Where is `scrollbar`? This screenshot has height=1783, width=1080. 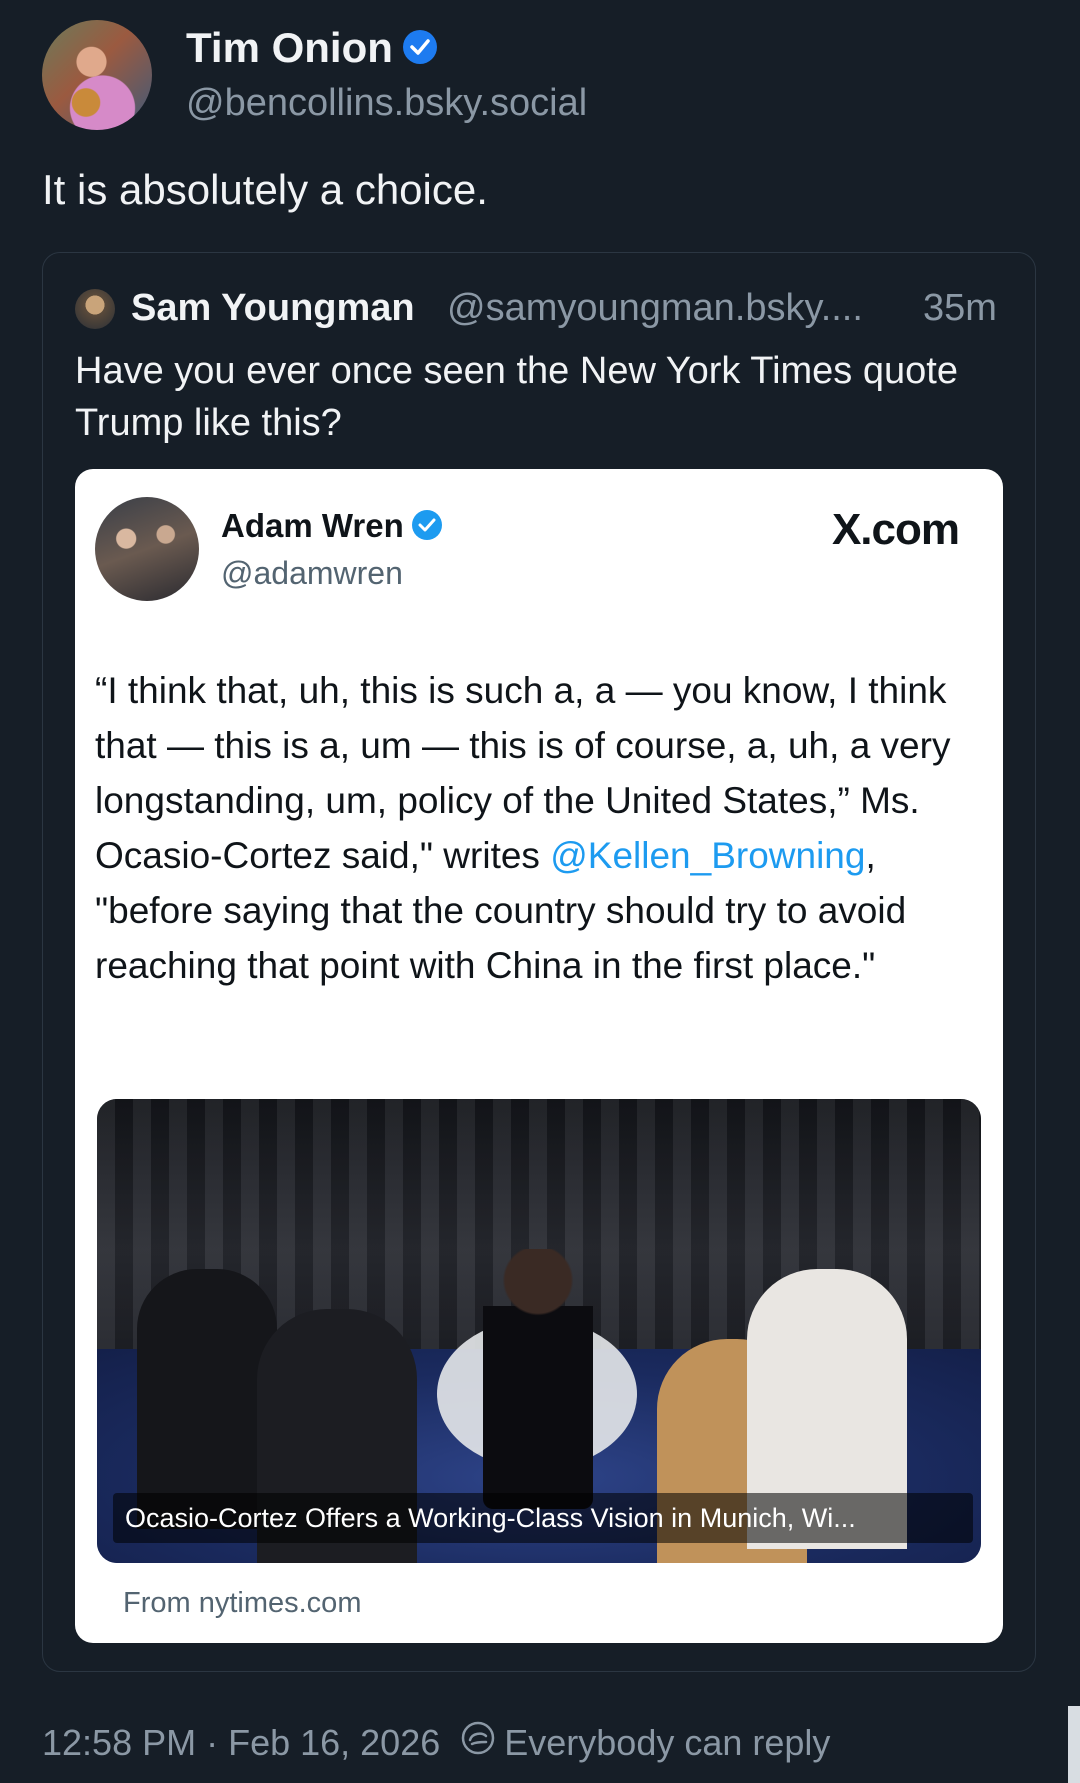
scrollbar is located at coordinates (1074, 1744).